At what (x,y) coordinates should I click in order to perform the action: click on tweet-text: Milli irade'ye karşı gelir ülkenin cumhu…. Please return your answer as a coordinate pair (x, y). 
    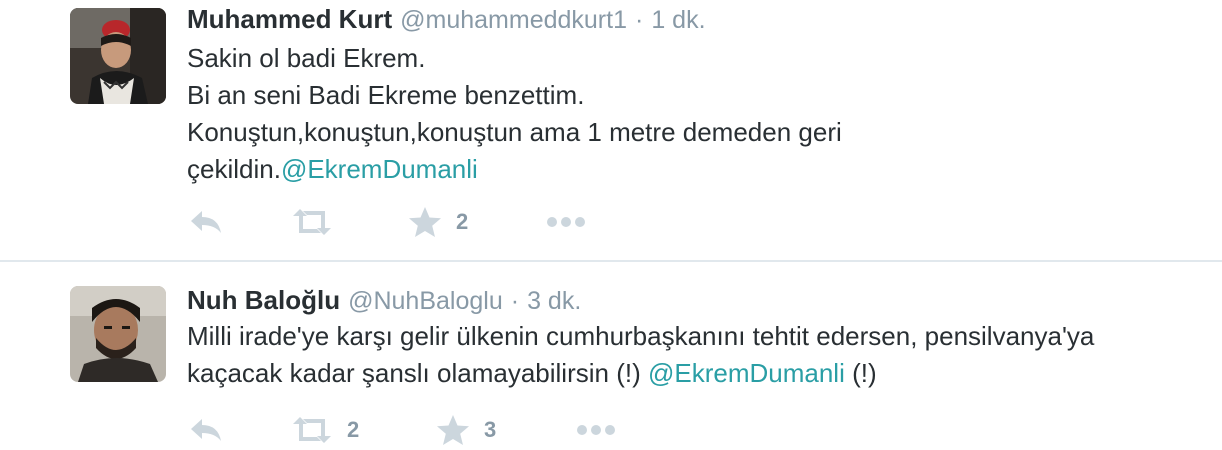
    Looking at the image, I should click on (687, 355).